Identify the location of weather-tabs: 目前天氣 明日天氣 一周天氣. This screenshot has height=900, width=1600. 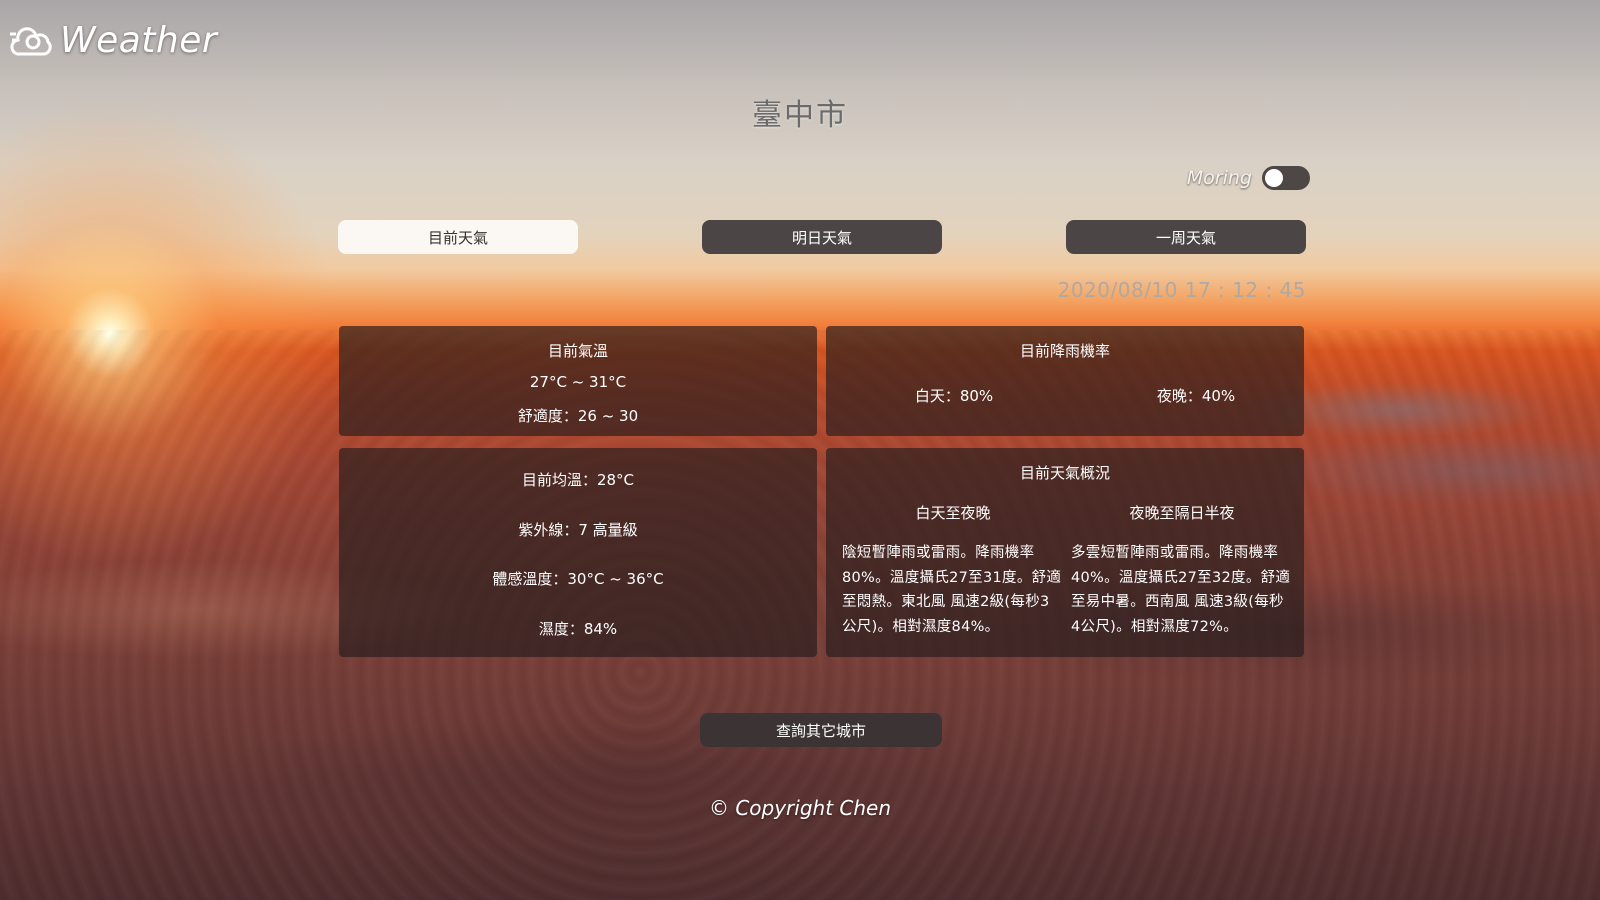
(822, 237).